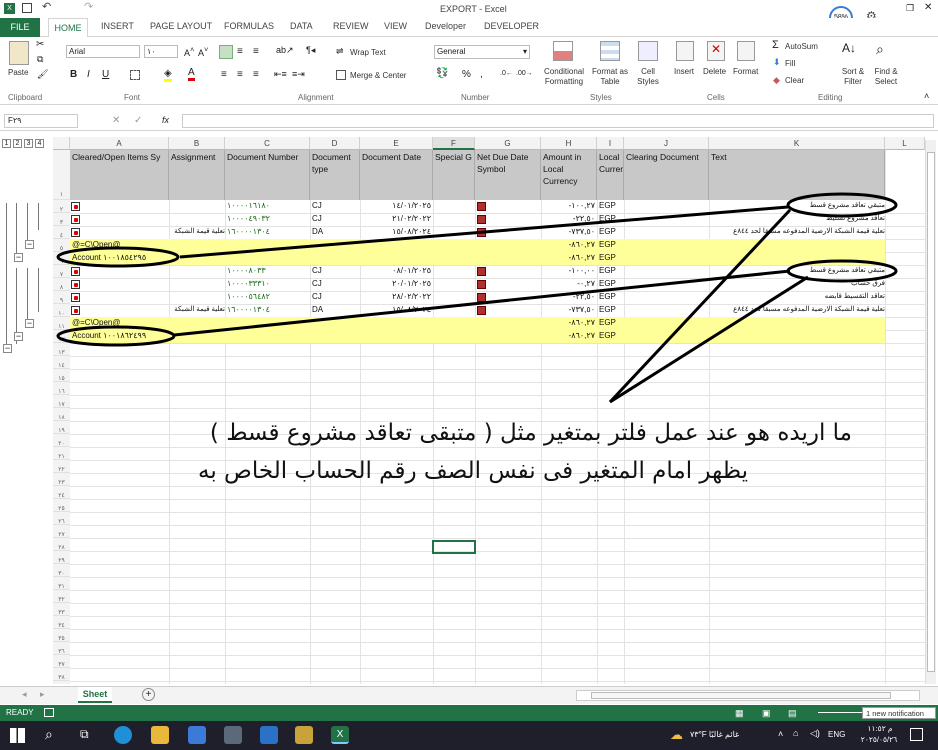 The height and width of the screenshot is (750, 938). I want to click on mail-icon, so click(269, 735).